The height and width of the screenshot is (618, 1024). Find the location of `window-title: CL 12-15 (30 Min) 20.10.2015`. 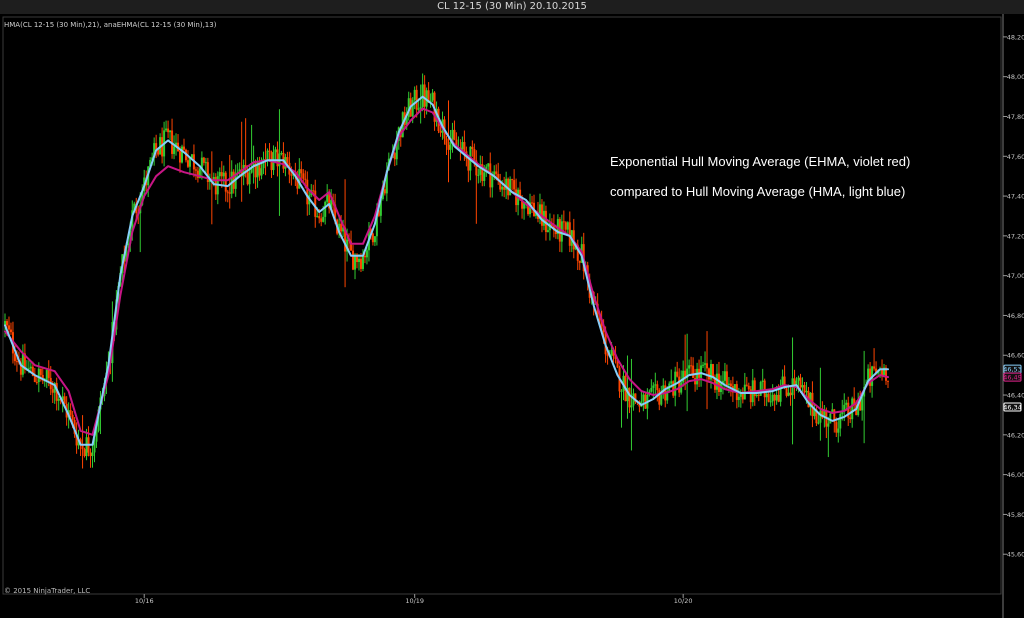

window-title: CL 12-15 (30 Min) 20.10.2015 is located at coordinates (512, 7).